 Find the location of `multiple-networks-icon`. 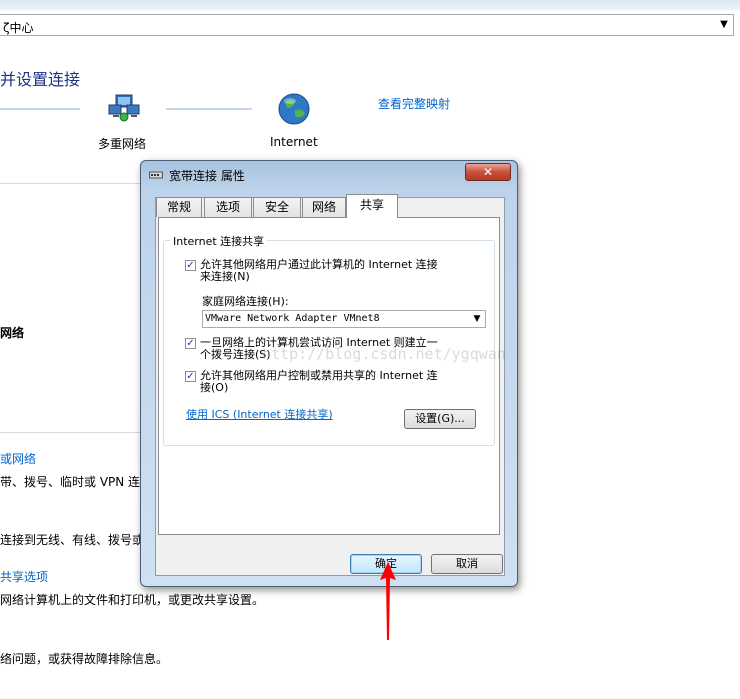

multiple-networks-icon is located at coordinates (124, 108).